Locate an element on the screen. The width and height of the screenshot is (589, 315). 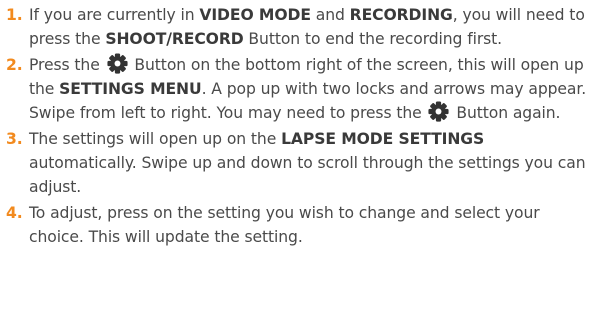
step-number: 4. is located at coordinates (14, 213).